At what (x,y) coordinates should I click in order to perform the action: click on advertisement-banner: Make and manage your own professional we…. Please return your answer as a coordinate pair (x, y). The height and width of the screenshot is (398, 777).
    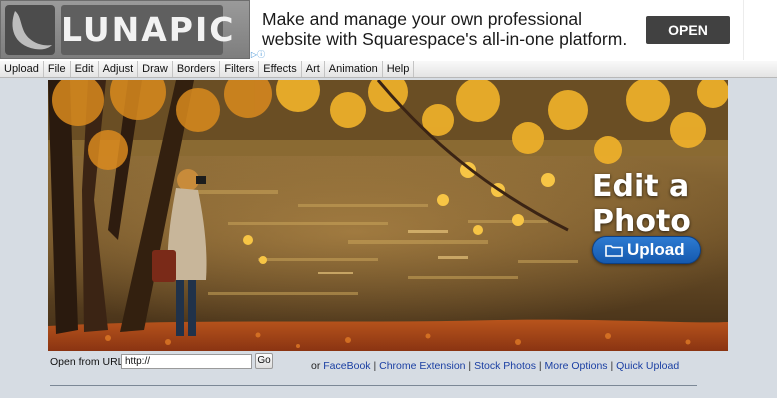
    Looking at the image, I should click on (497, 30).